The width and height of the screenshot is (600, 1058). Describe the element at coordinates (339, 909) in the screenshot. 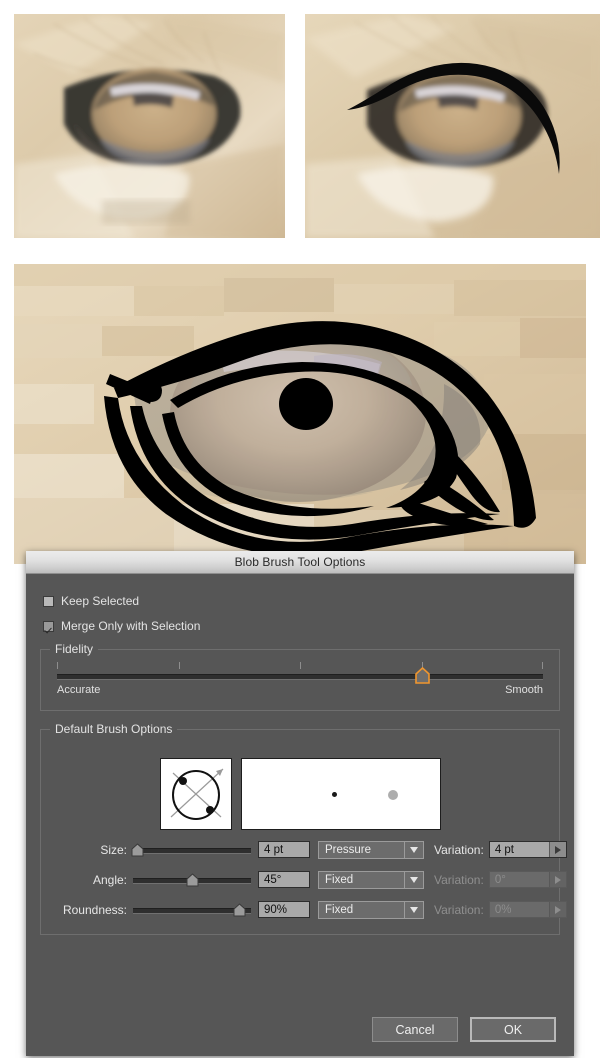

I see `roundness-mode-value: Fixed` at that location.